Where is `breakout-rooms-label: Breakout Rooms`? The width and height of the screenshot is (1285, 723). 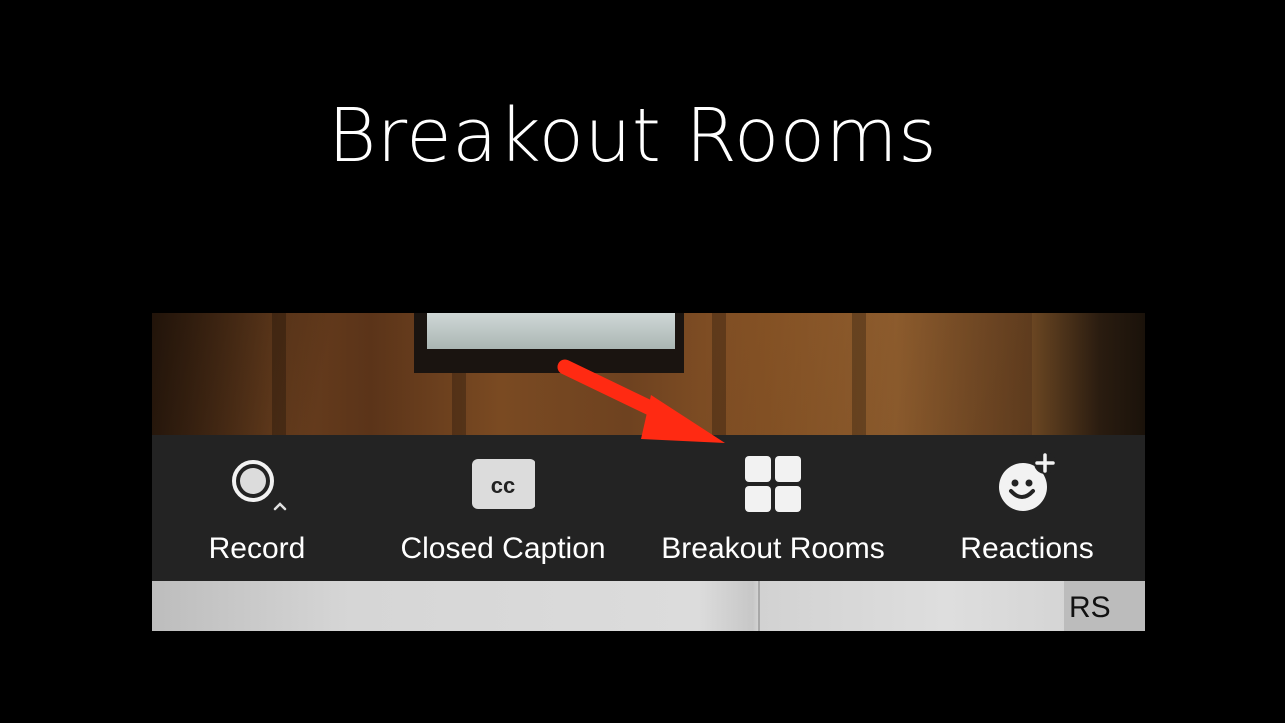
breakout-rooms-label: Breakout Rooms is located at coordinates (773, 548).